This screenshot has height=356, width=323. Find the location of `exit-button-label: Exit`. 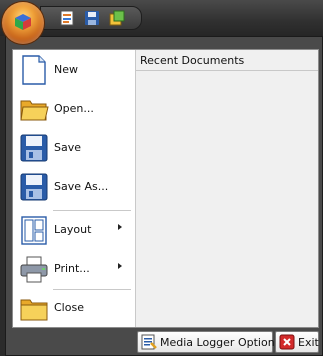

exit-button-label: Exit is located at coordinates (308, 342).